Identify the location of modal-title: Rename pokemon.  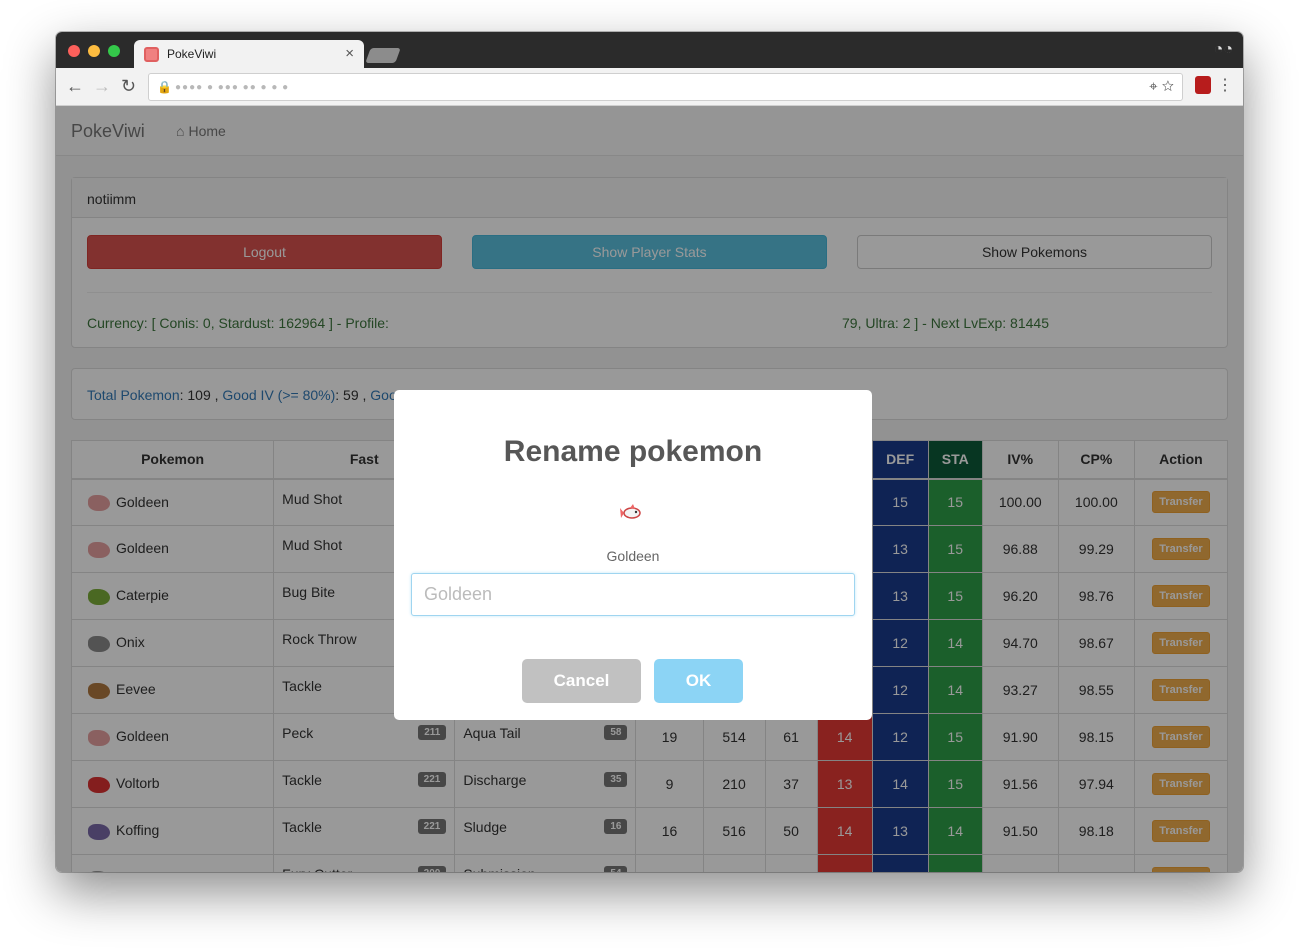
(633, 451).